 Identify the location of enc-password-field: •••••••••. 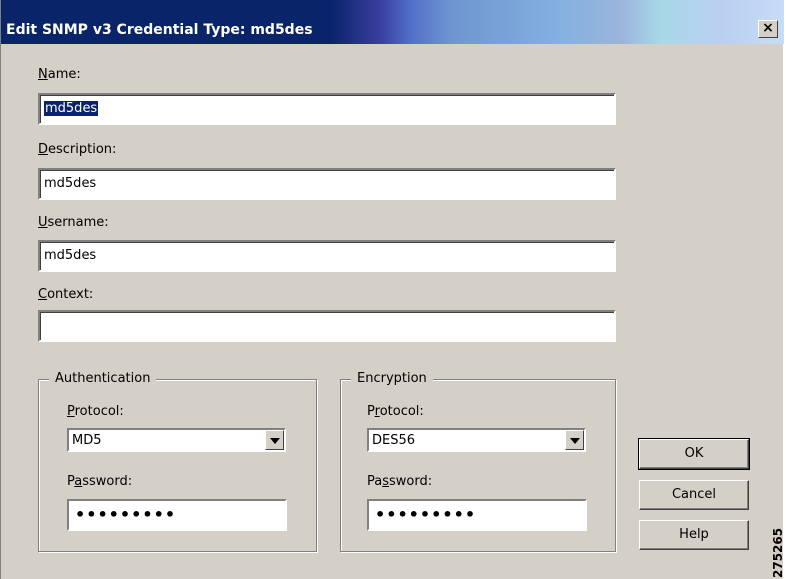
(477, 515).